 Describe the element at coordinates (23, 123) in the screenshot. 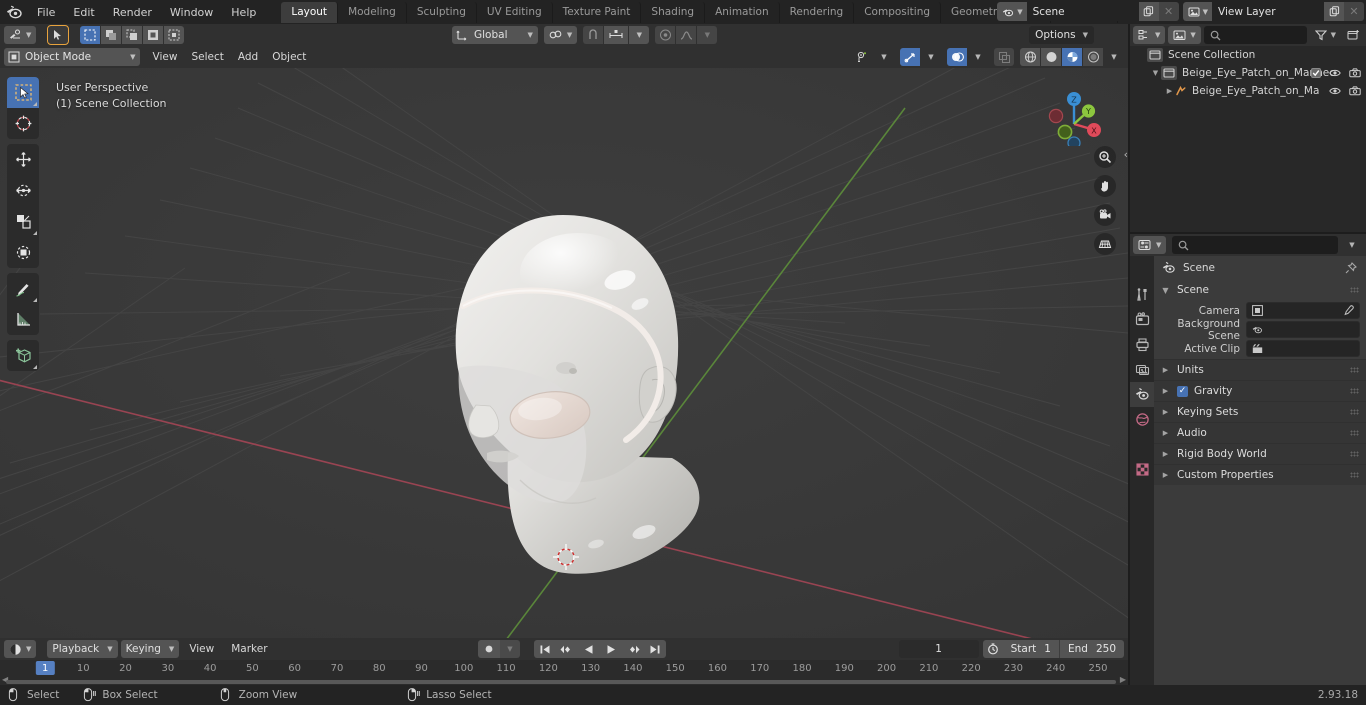

I see `tool-cursor` at that location.